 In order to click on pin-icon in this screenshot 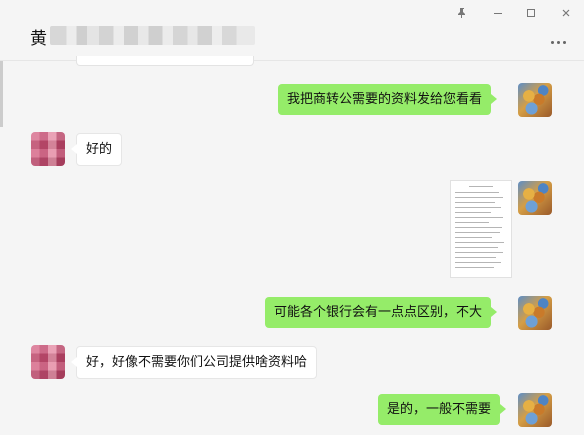, I will do `click(461, 13)`.